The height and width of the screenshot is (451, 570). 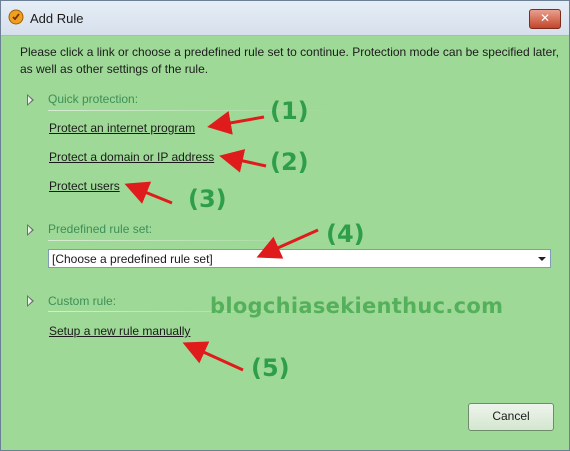 I want to click on annotation-label-5: (5), so click(x=270, y=368).